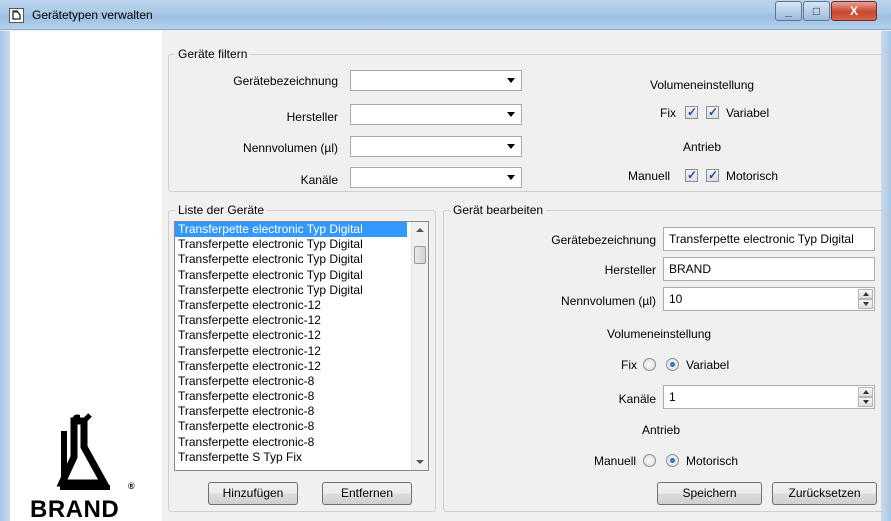 Image resolution: width=891 pixels, height=521 pixels. I want to click on remove-device-button: Entfernen, so click(367, 493).